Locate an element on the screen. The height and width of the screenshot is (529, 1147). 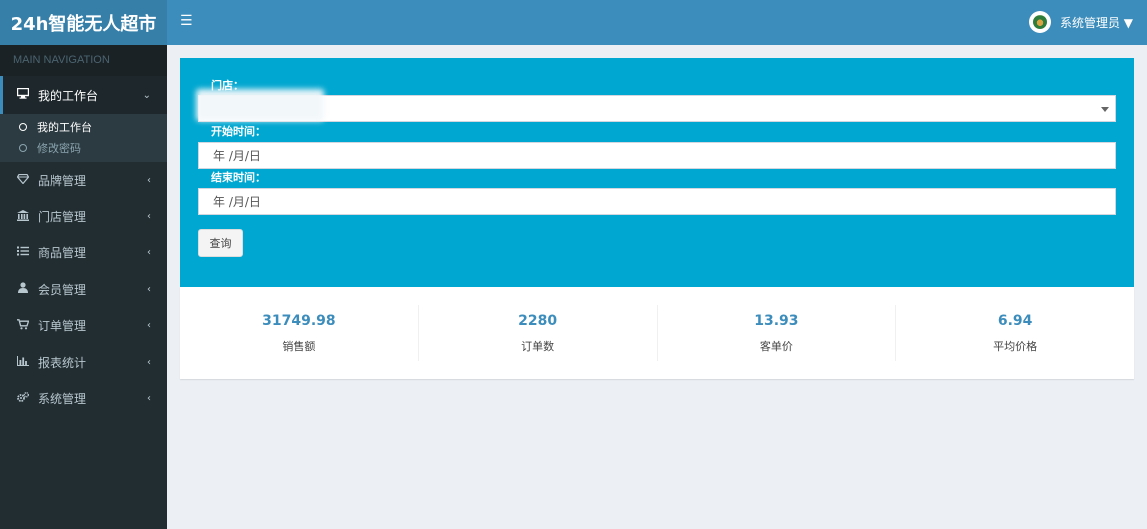
submenu-item-label: 修改密码 is located at coordinates (59, 148).